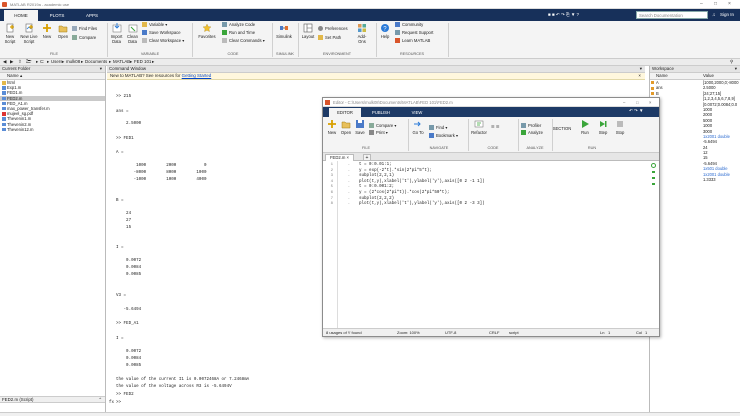 The image size is (740, 416). What do you see at coordinates (52, 399) in the screenshot?
I see `file-details-bar: FED2.m (Script) ⌃` at bounding box center [52, 399].